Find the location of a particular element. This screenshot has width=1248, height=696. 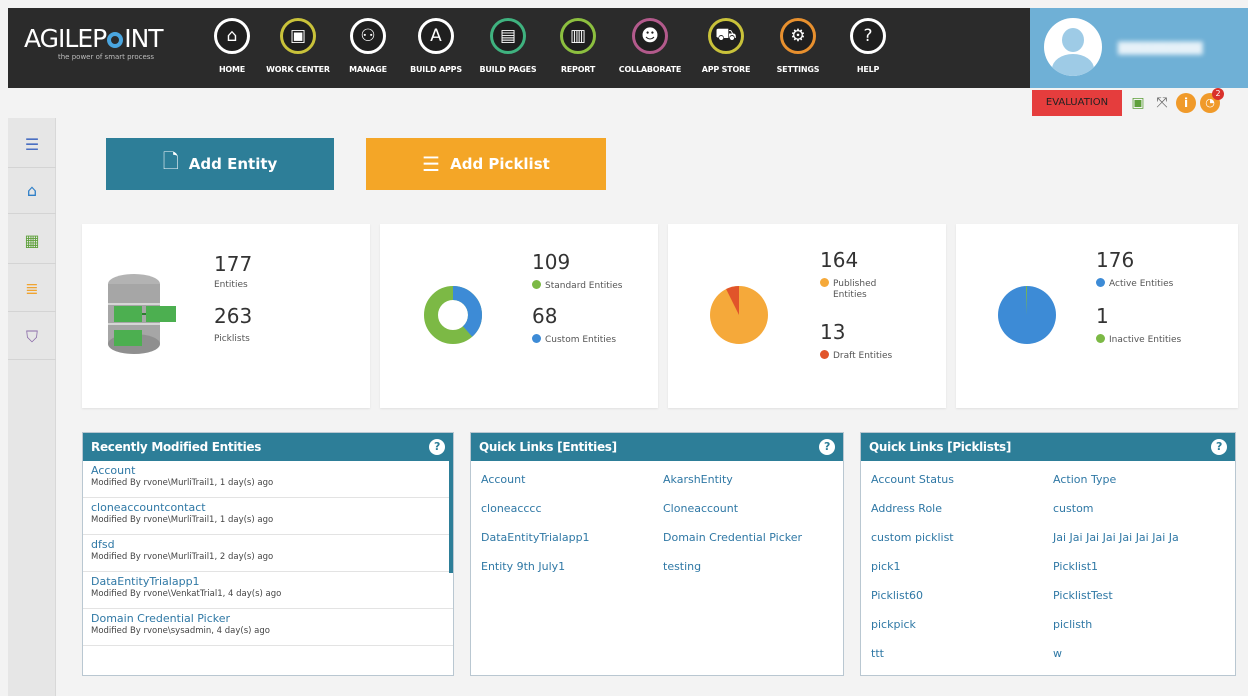

quick-link-entity: AkarshEntity is located at coordinates (698, 479).